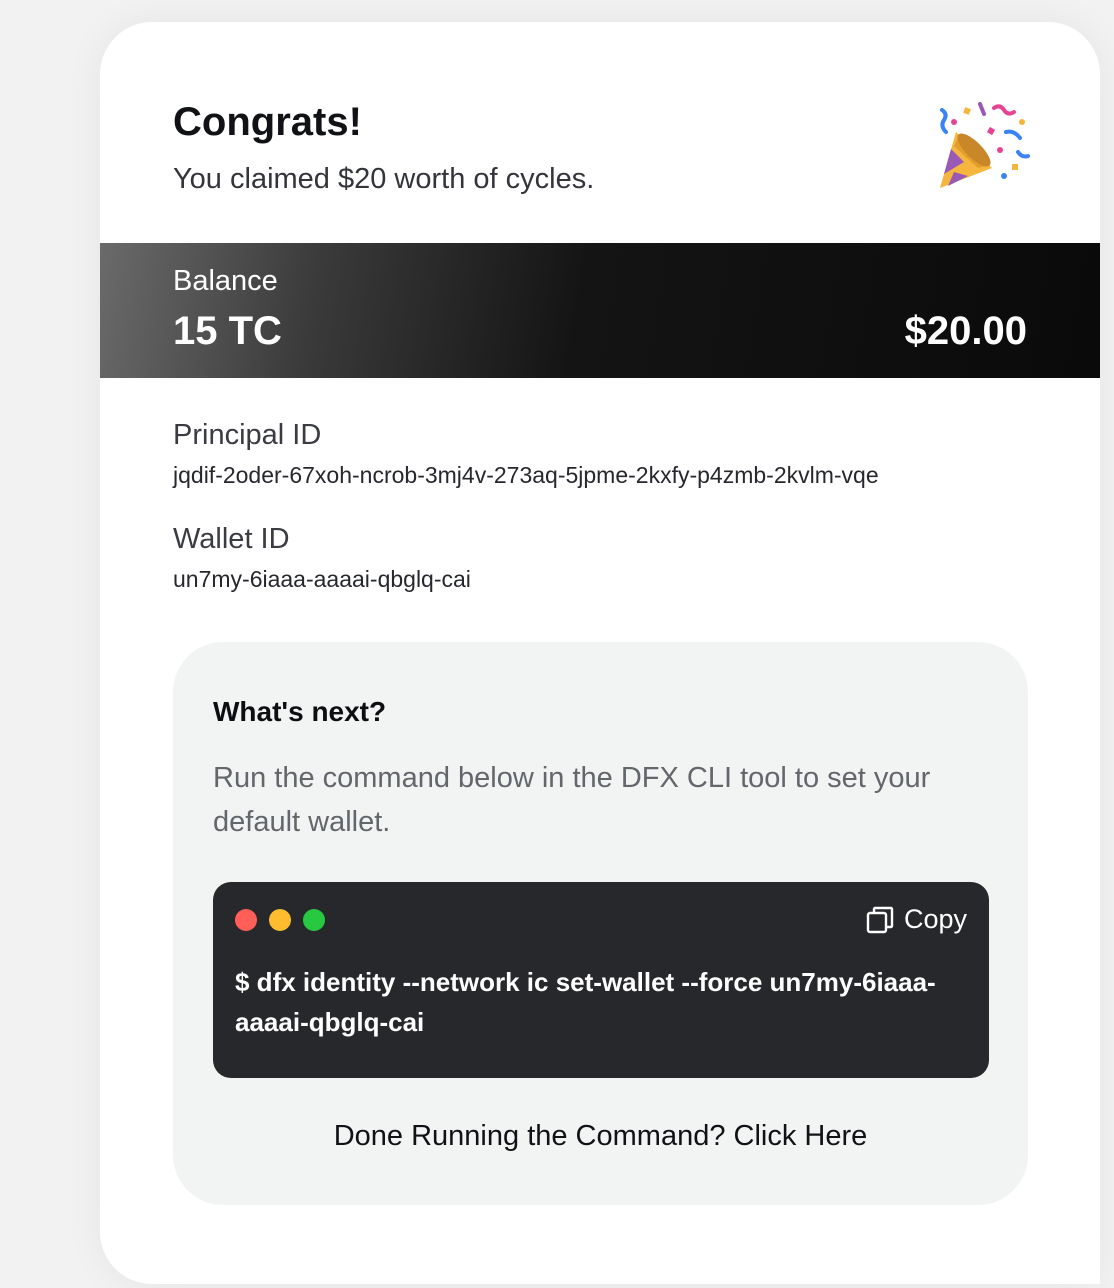 The image size is (1114, 1288). What do you see at coordinates (600, 310) in the screenshot?
I see `balance-banner: Balance 15 TC $20.00` at bounding box center [600, 310].